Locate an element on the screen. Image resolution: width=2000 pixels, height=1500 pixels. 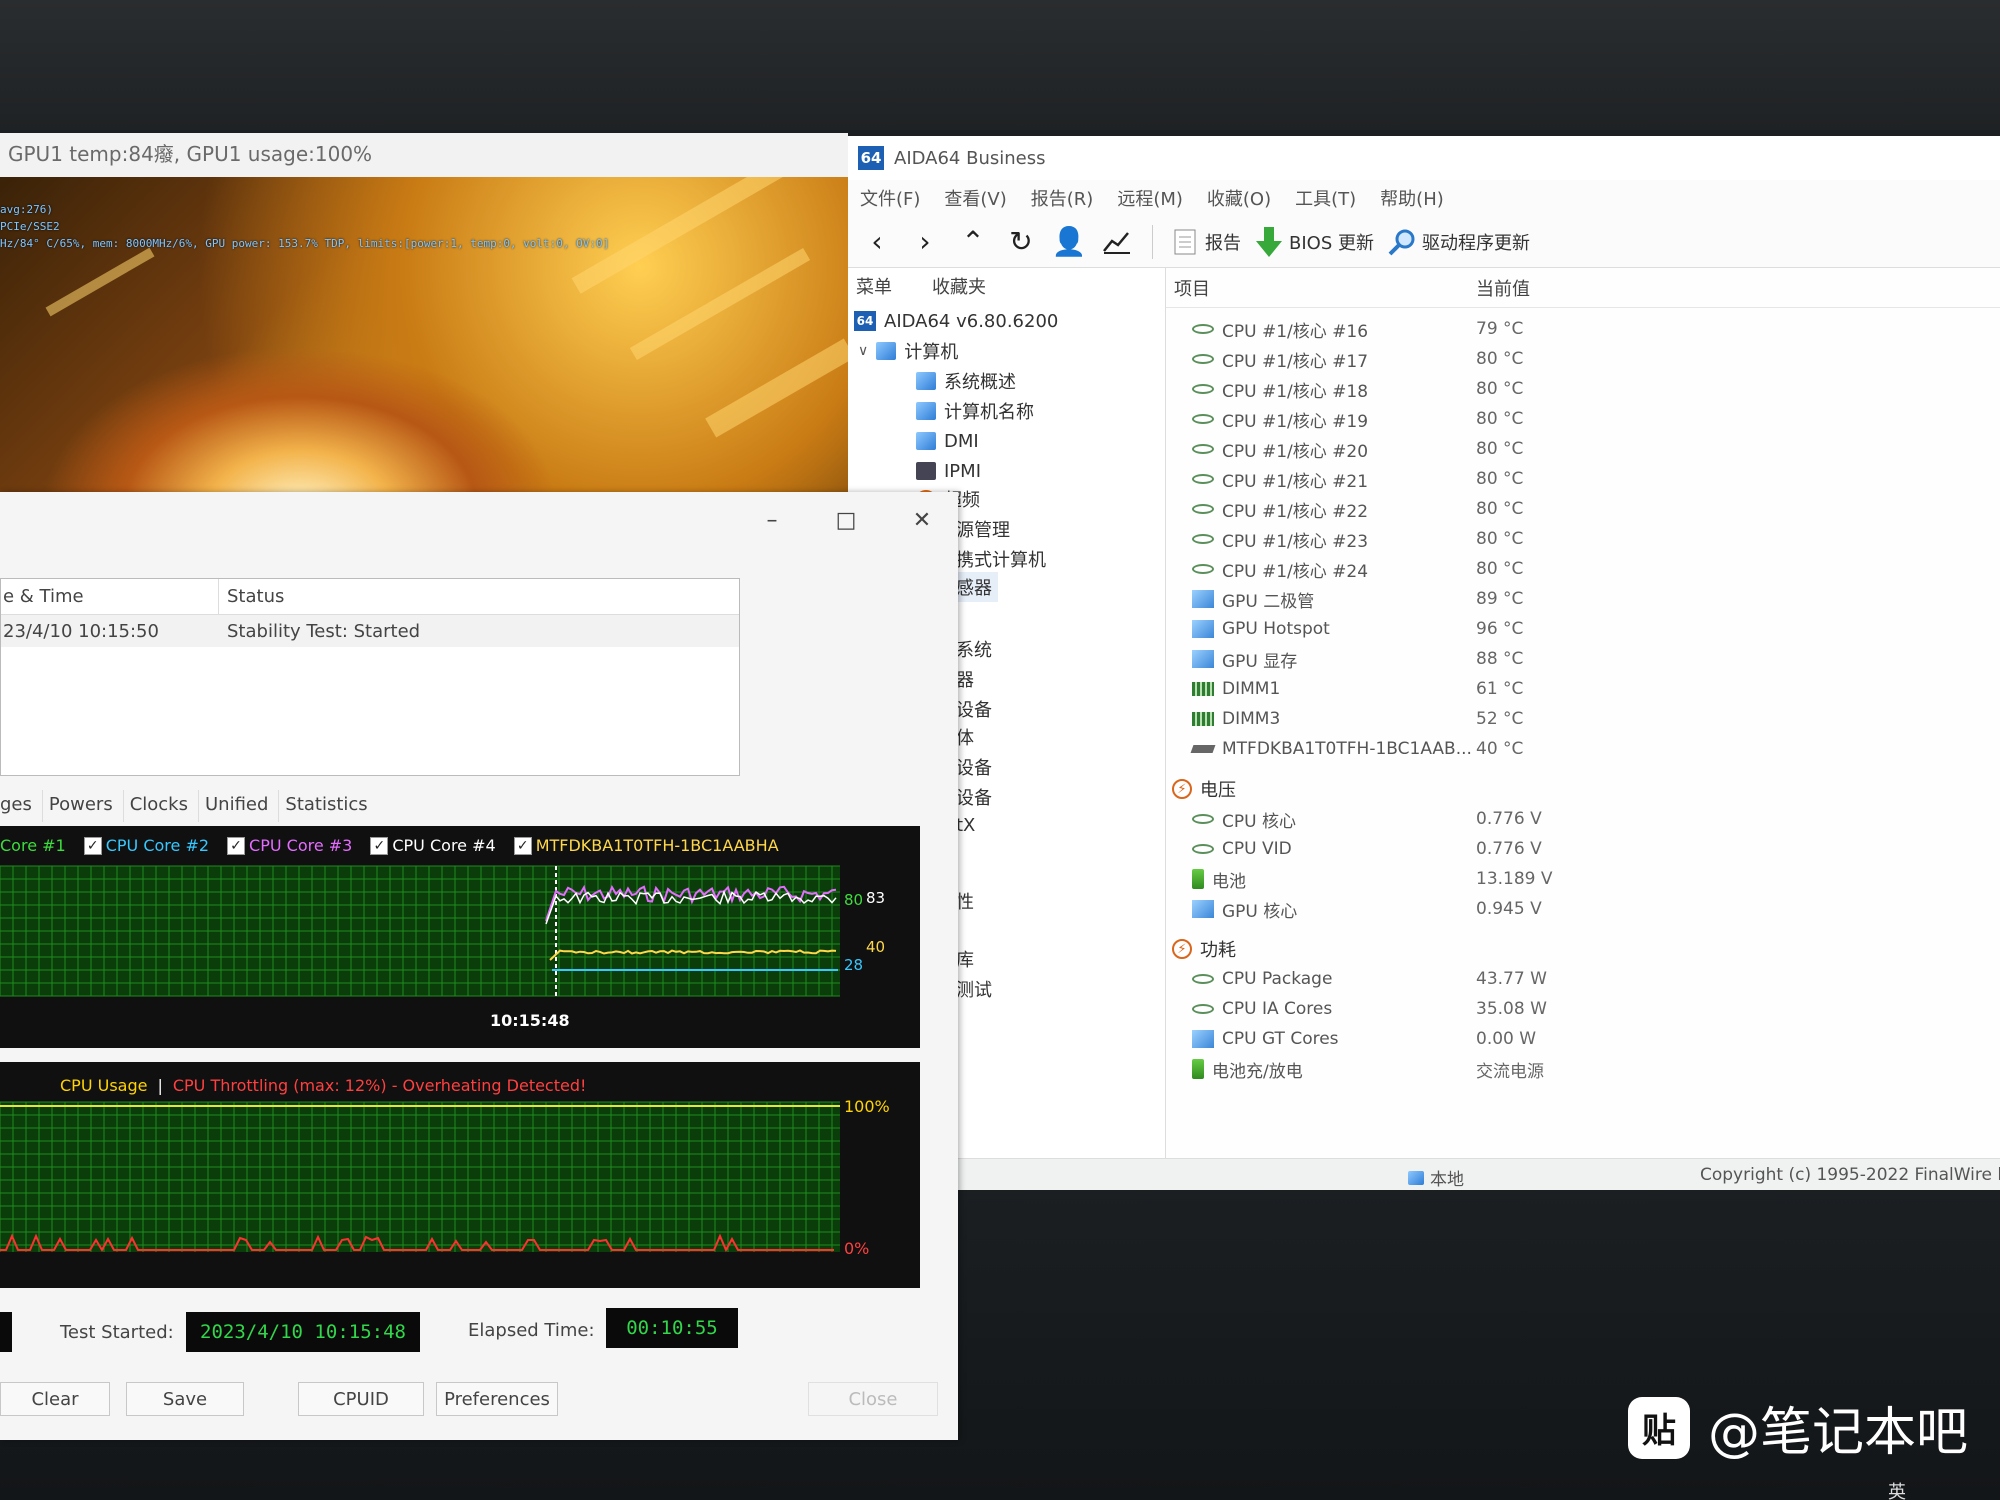
menu-favorites: 收藏(O) is located at coordinates (1239, 198).